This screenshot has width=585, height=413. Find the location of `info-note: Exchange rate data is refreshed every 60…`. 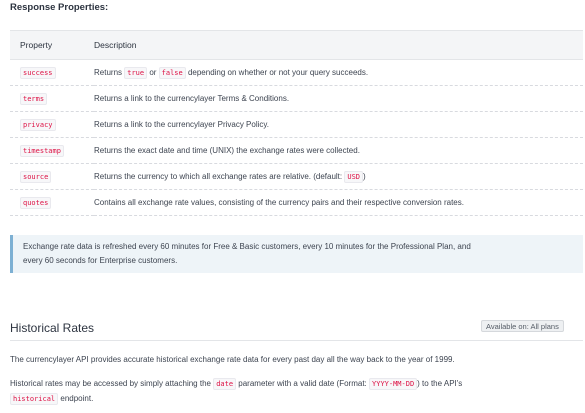

info-note: Exchange rate data is refreshed every 60… is located at coordinates (296, 254).